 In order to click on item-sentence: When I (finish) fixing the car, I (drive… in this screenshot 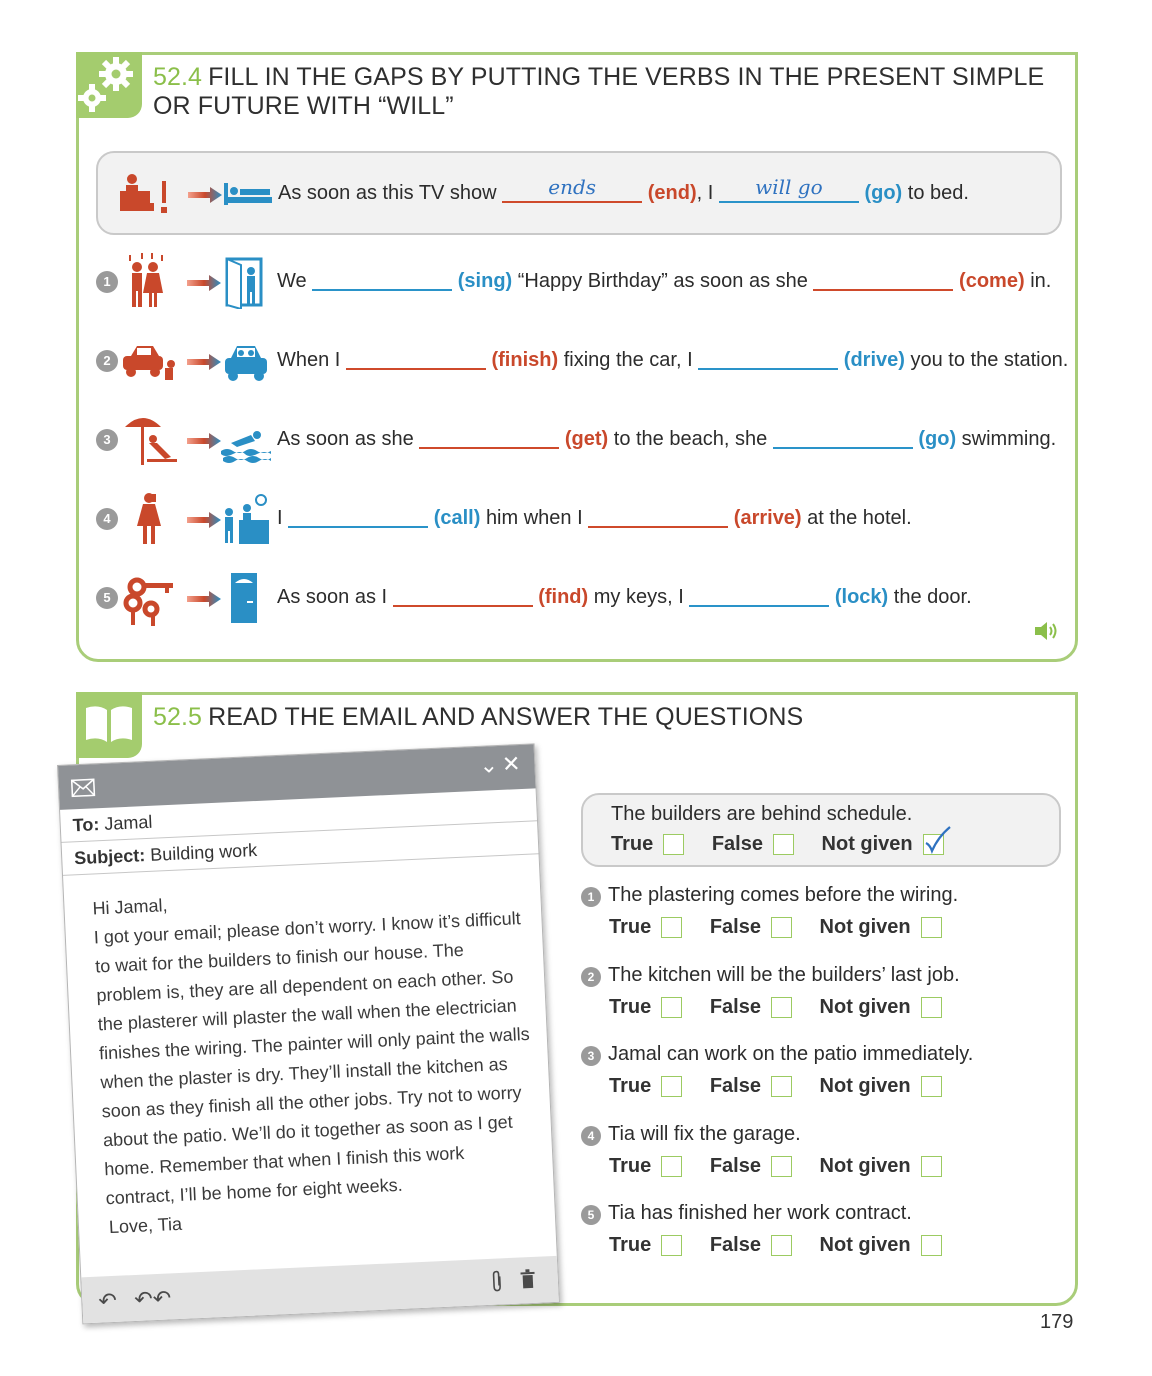, I will do `click(672, 360)`.